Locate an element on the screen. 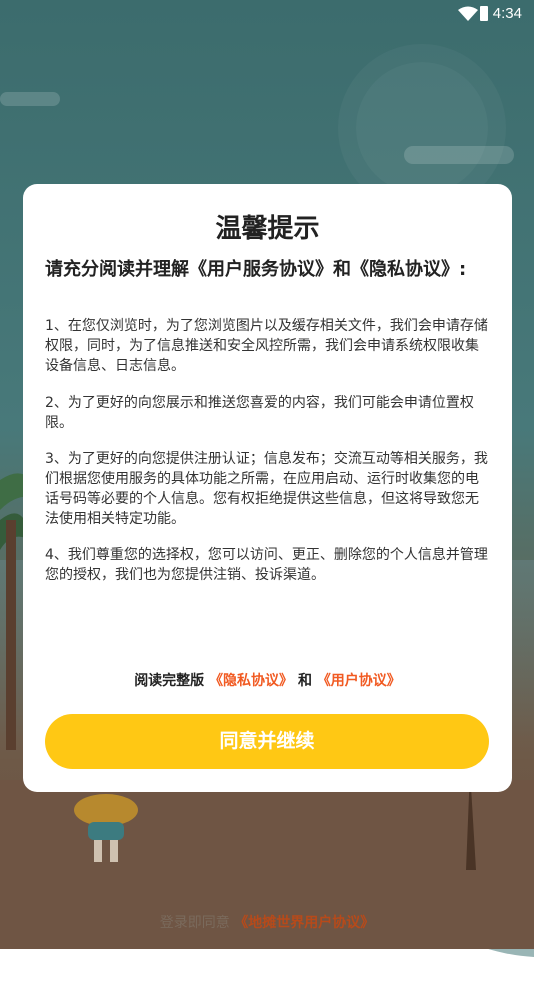 This screenshot has width=534, height=998. dialog-subtitle: 请充分阅读并理解《用户服务协议》和《隐私协议》: is located at coordinates (256, 269).